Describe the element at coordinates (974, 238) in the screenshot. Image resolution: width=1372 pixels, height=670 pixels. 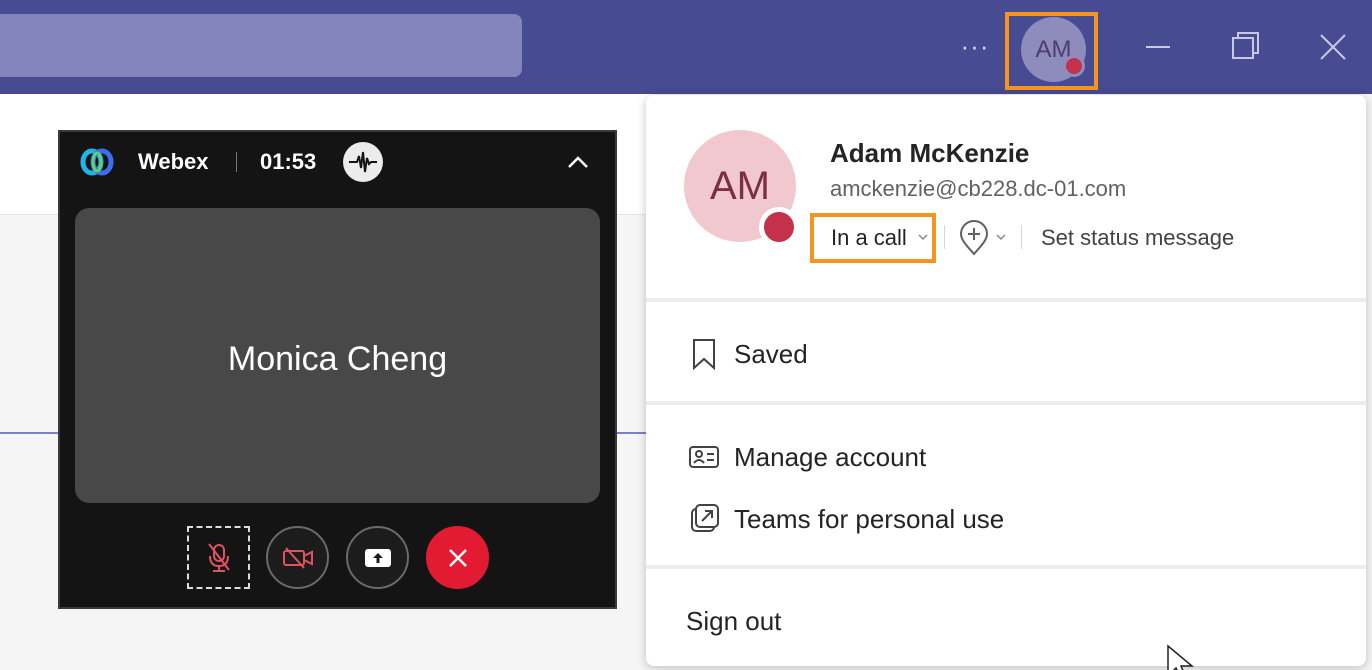
I see `location-icon` at that location.